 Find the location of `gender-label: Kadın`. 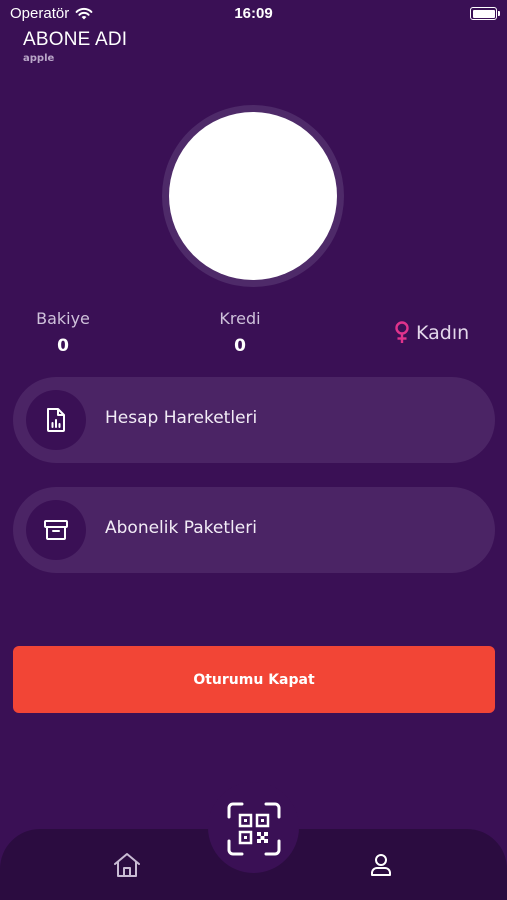

gender-label: Kadın is located at coordinates (443, 333).